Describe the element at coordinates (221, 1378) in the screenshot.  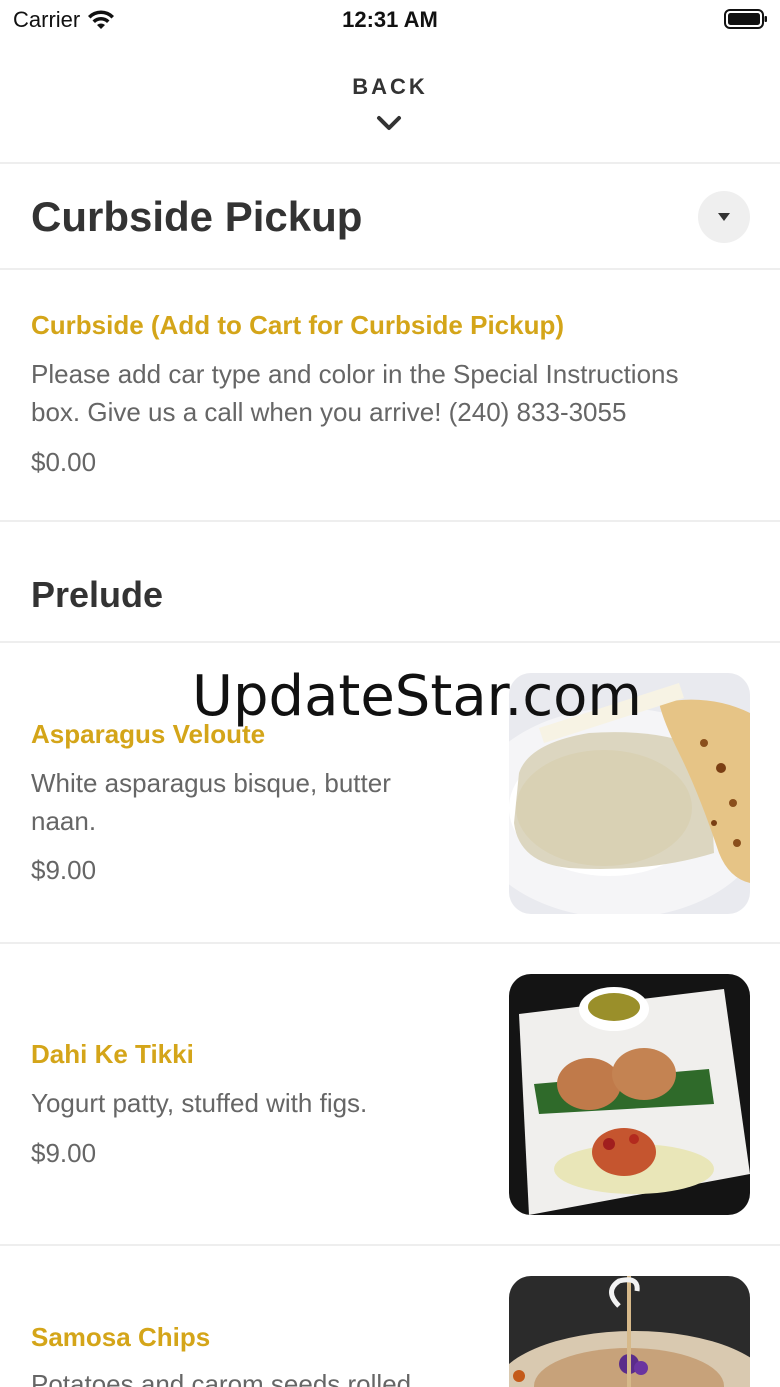
I see `item-description: Potatoes and carom seeds rolled` at that location.